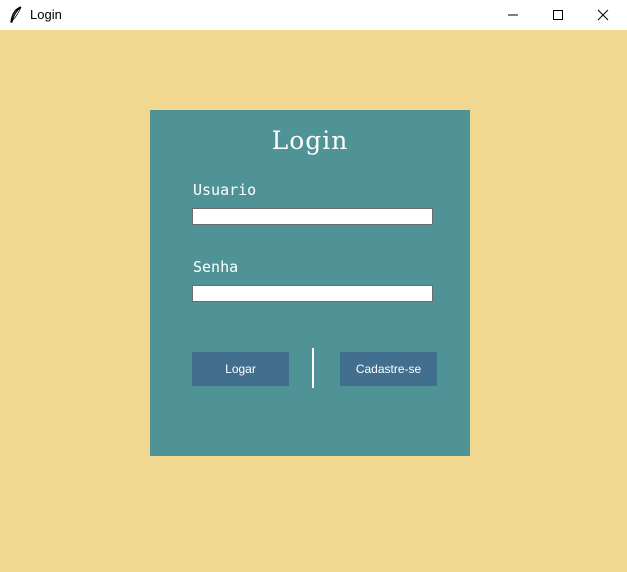 The height and width of the screenshot is (572, 627). What do you see at coordinates (313, 15) in the screenshot?
I see `title-bar: Login` at bounding box center [313, 15].